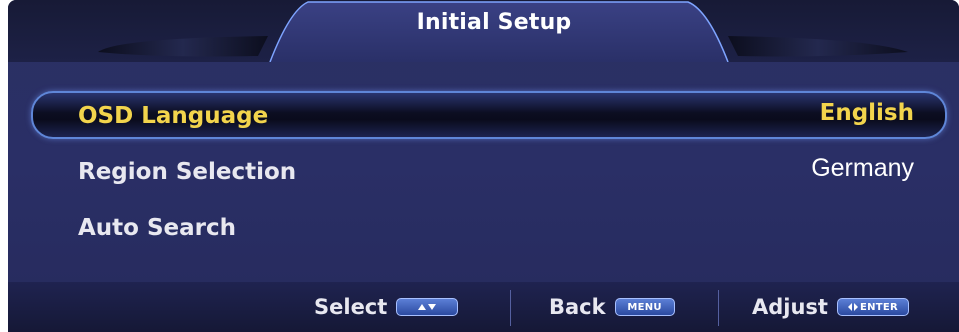 The image size is (959, 332). Describe the element at coordinates (483, 307) in the screenshot. I see `key-hint-bar: Select Back MENU Adjust ENTER` at that location.